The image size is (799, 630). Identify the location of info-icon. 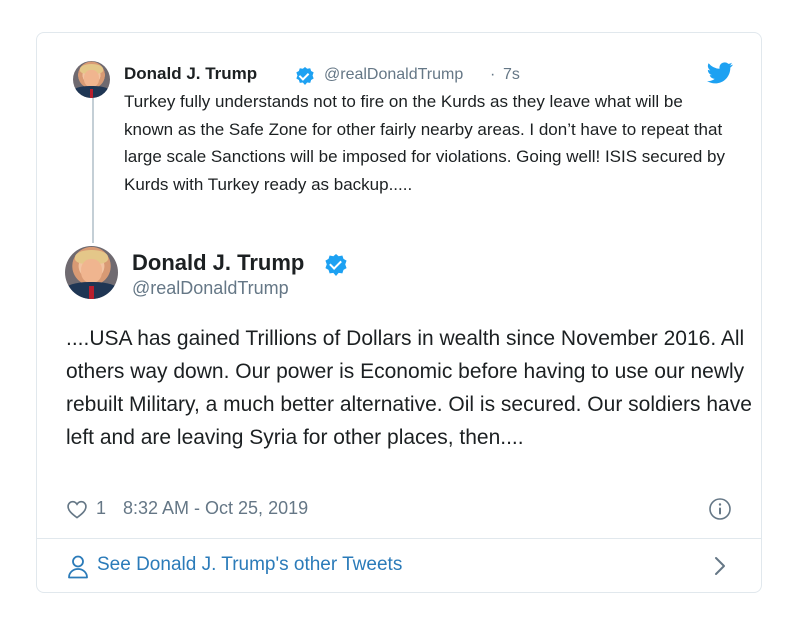
(720, 509).